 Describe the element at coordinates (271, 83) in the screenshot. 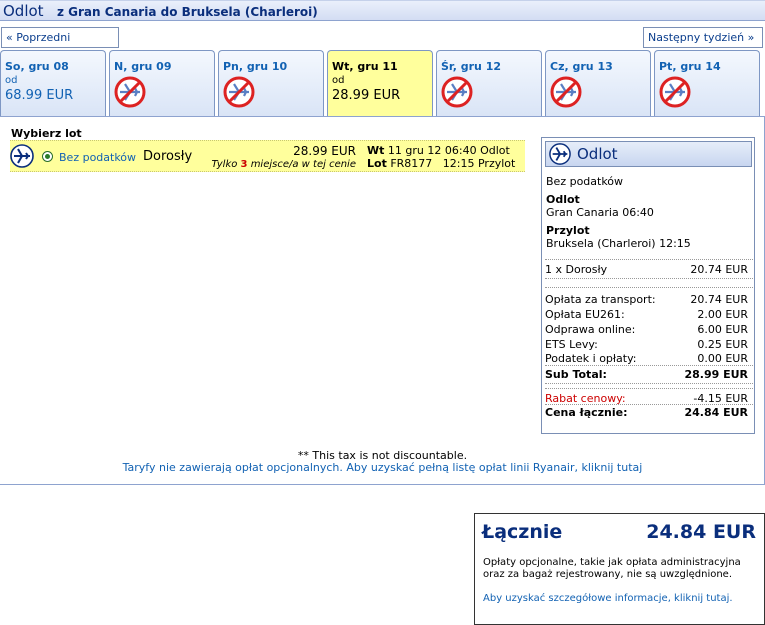

I see `day-tab: Pn, gru 10` at that location.